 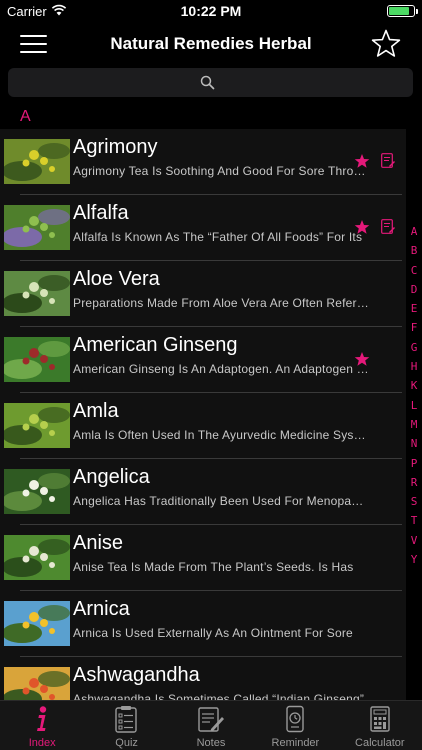 I want to click on index-letter: V, so click(x=414, y=540).